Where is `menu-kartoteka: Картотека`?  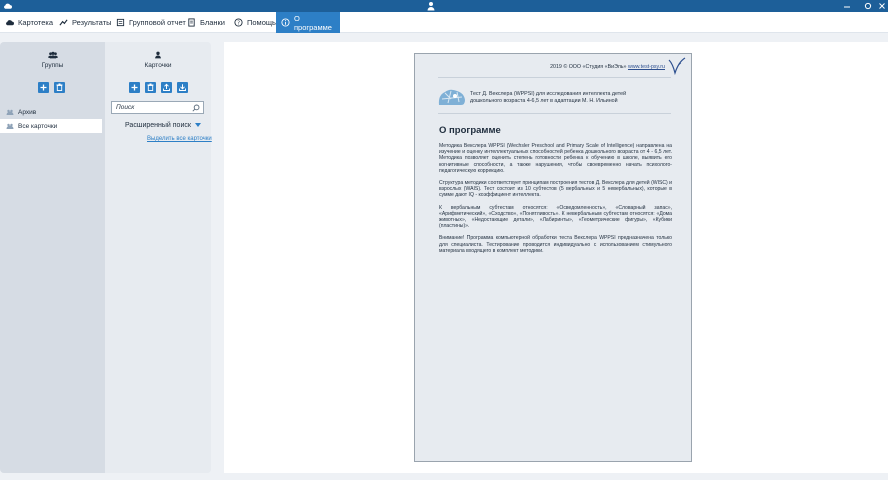 menu-kartoteka: Картотека is located at coordinates (29, 22).